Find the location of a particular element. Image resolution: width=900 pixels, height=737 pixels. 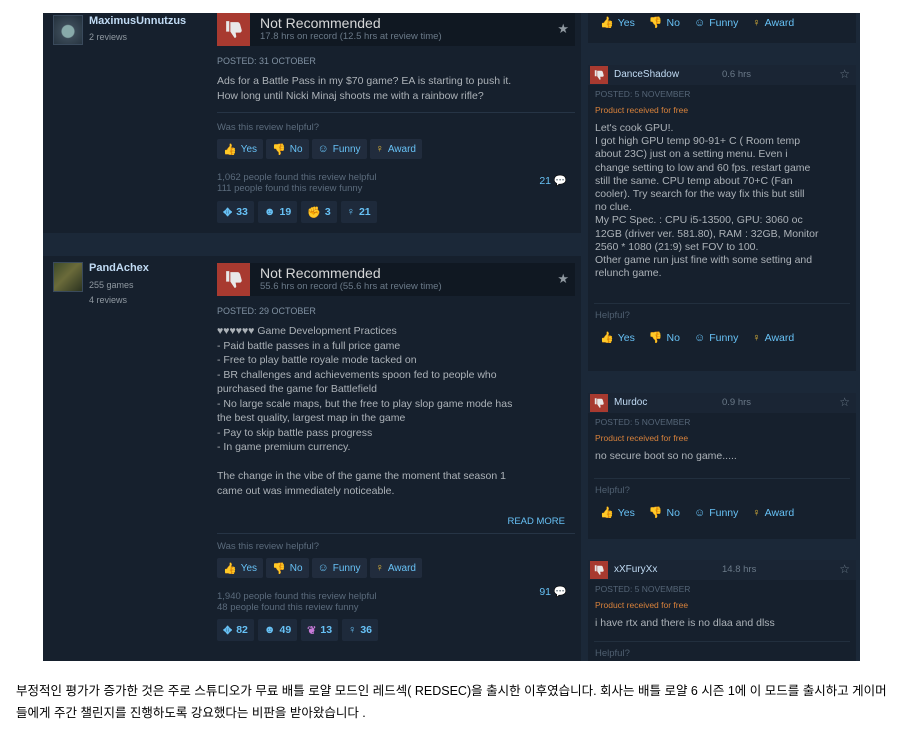

review-feedback-bar: 👍 Yes 👎 No ☺ Funny ♀ Award is located at coordinates (722, 28).